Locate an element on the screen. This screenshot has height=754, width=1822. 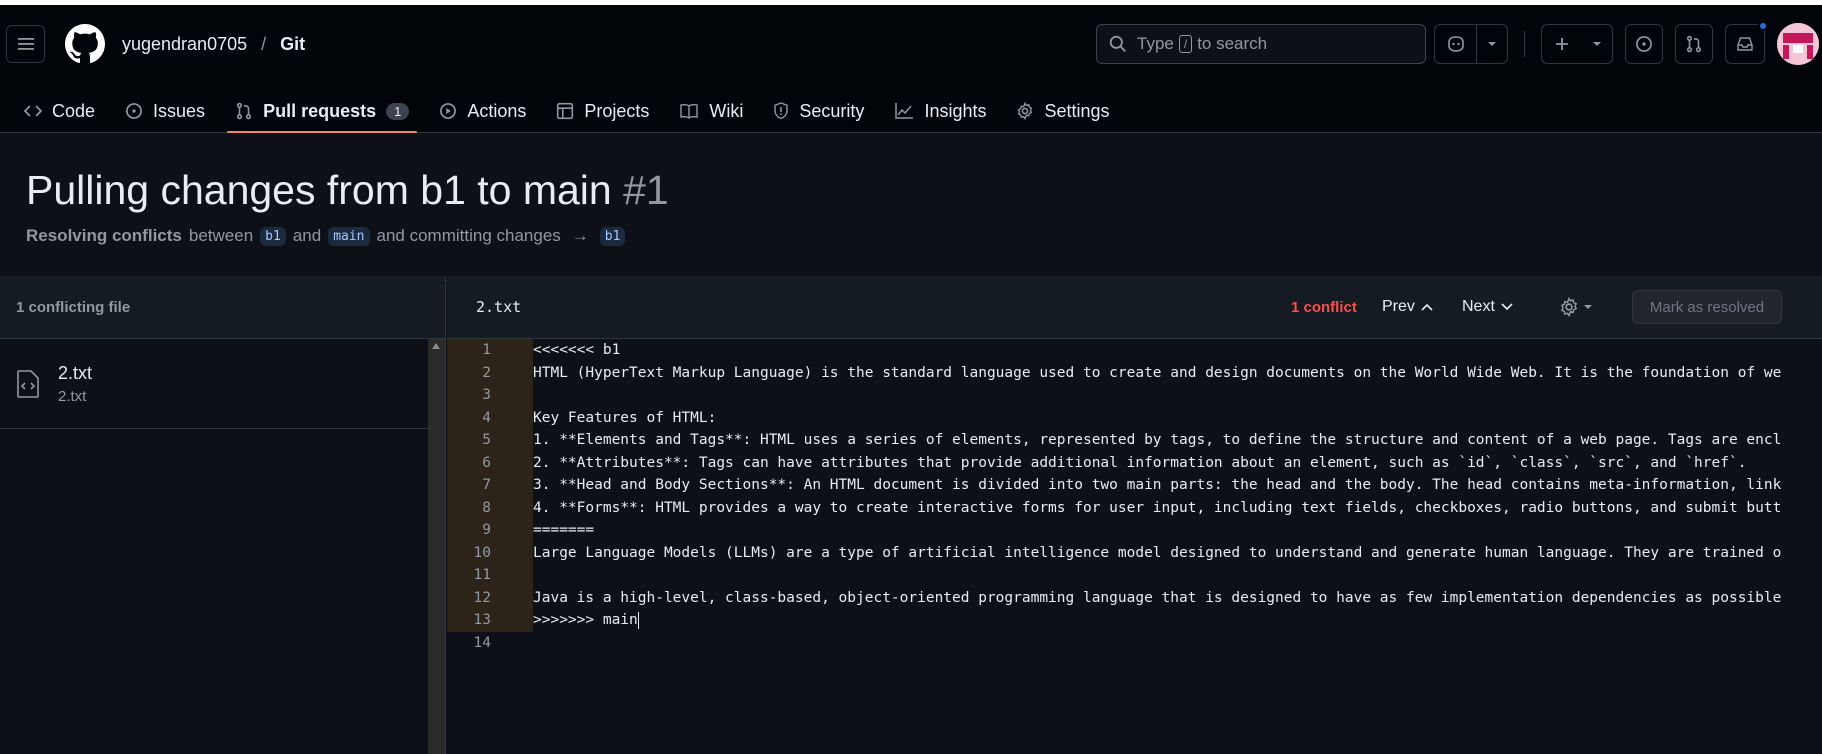
file-path: 2.txt is located at coordinates (72, 396).